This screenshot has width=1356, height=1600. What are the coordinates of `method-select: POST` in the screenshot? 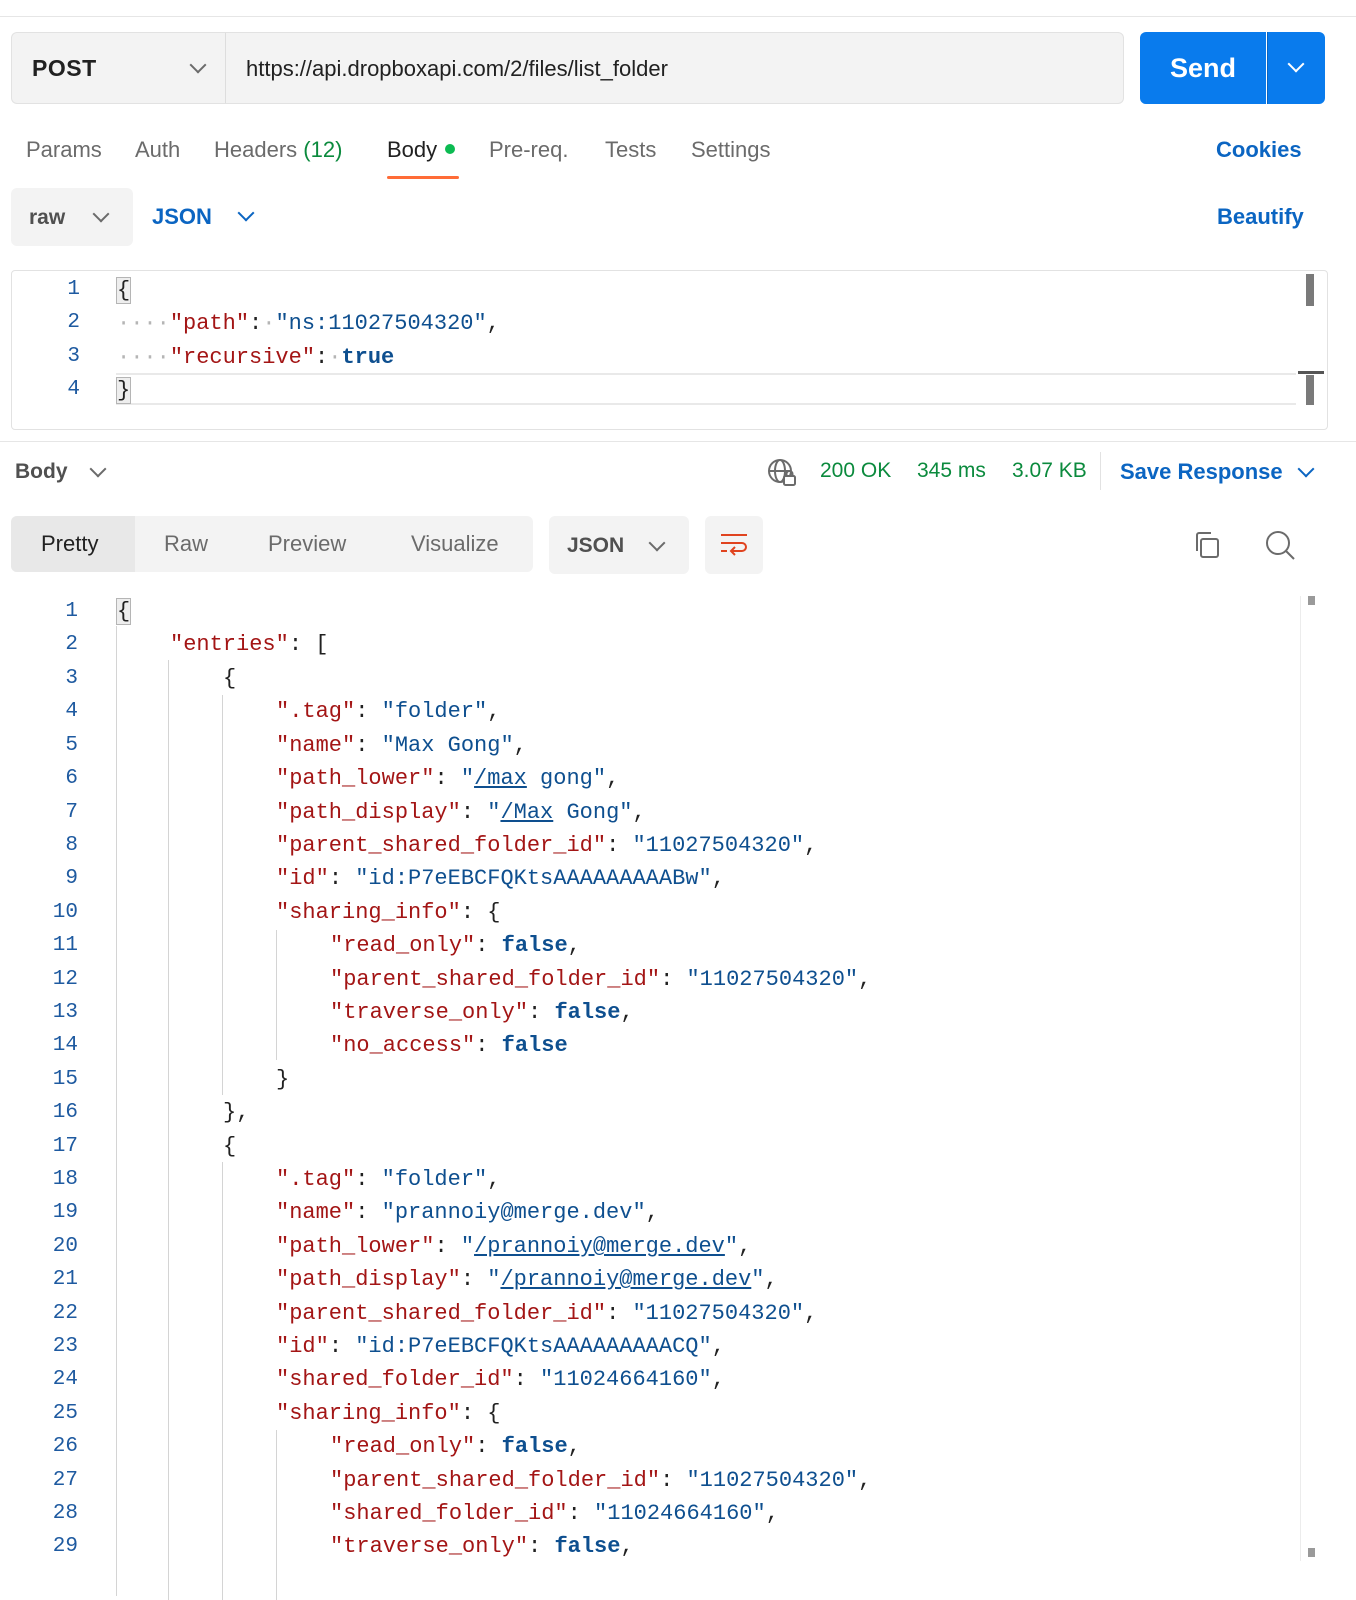 It's located at (118, 68).